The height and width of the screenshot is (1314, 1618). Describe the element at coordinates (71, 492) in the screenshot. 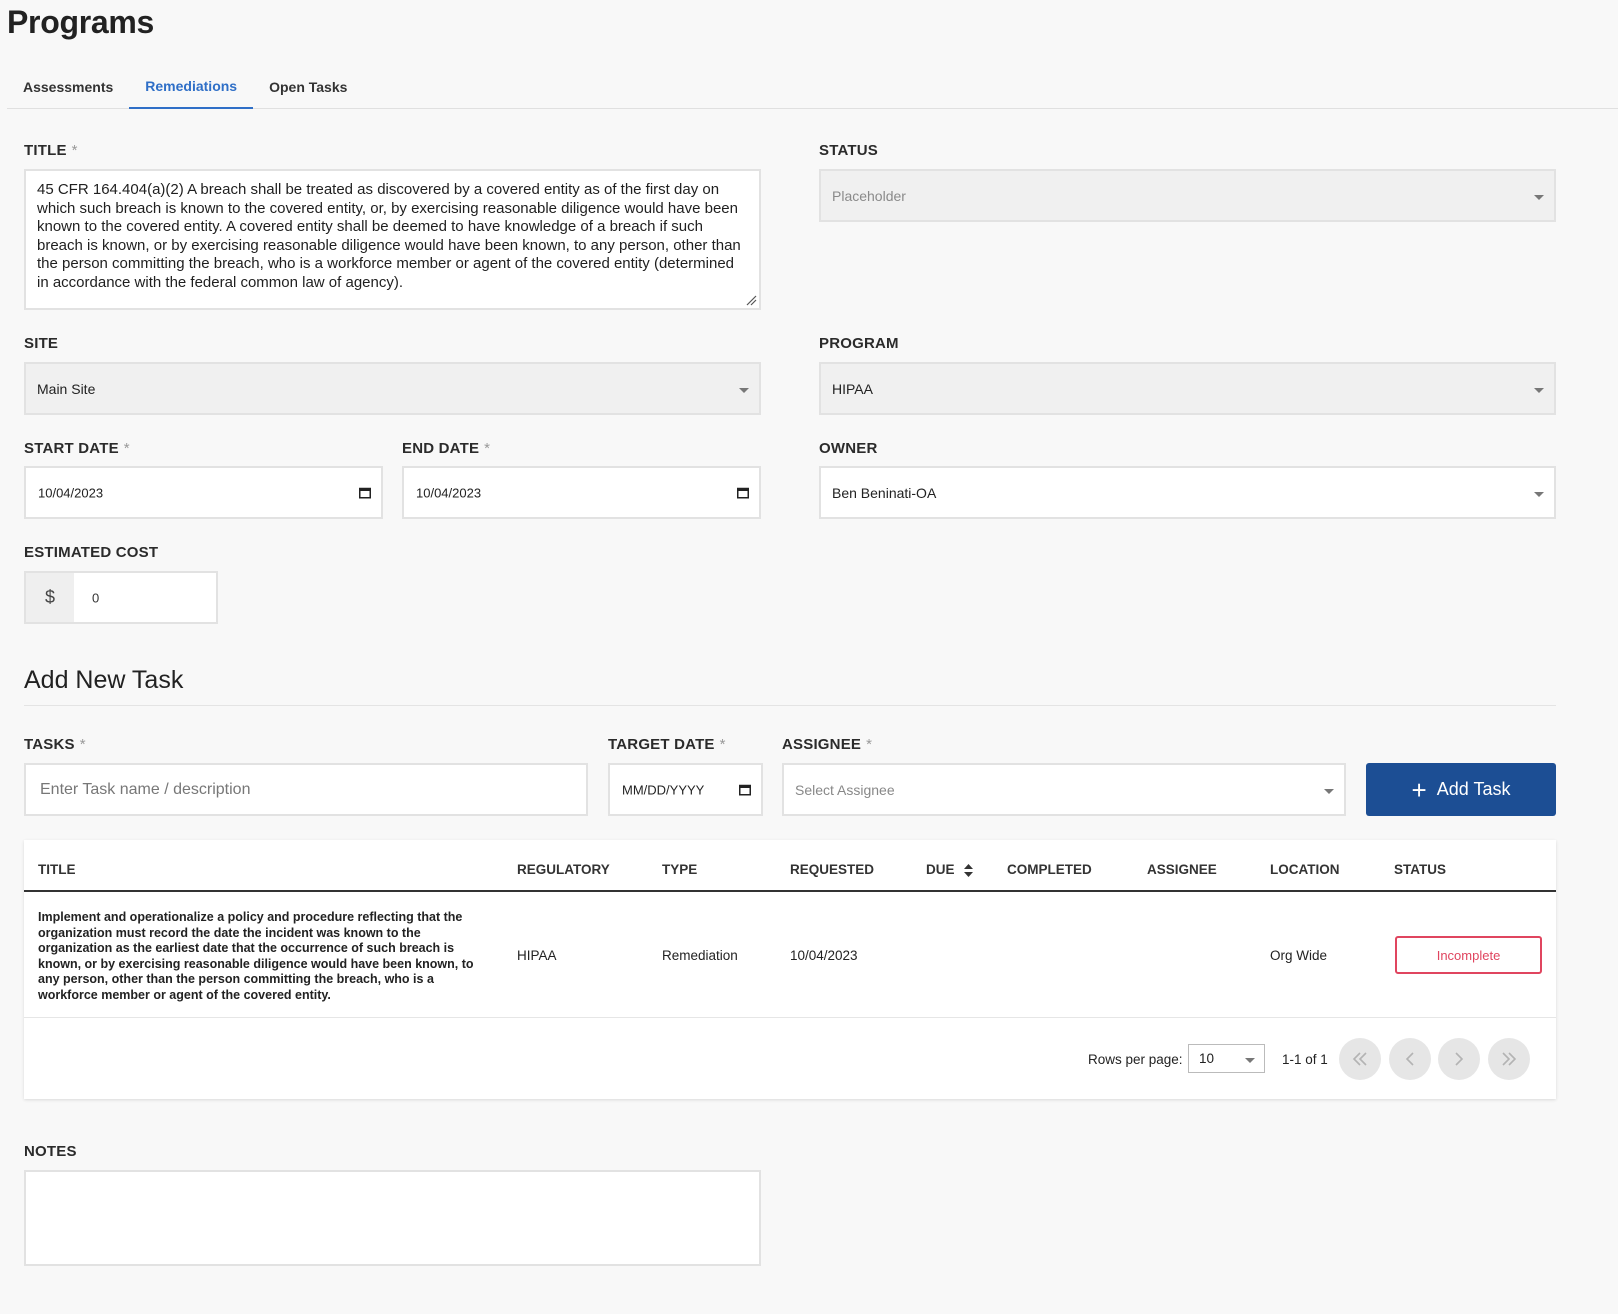

I see `start-date-value: 10/04/2023` at that location.